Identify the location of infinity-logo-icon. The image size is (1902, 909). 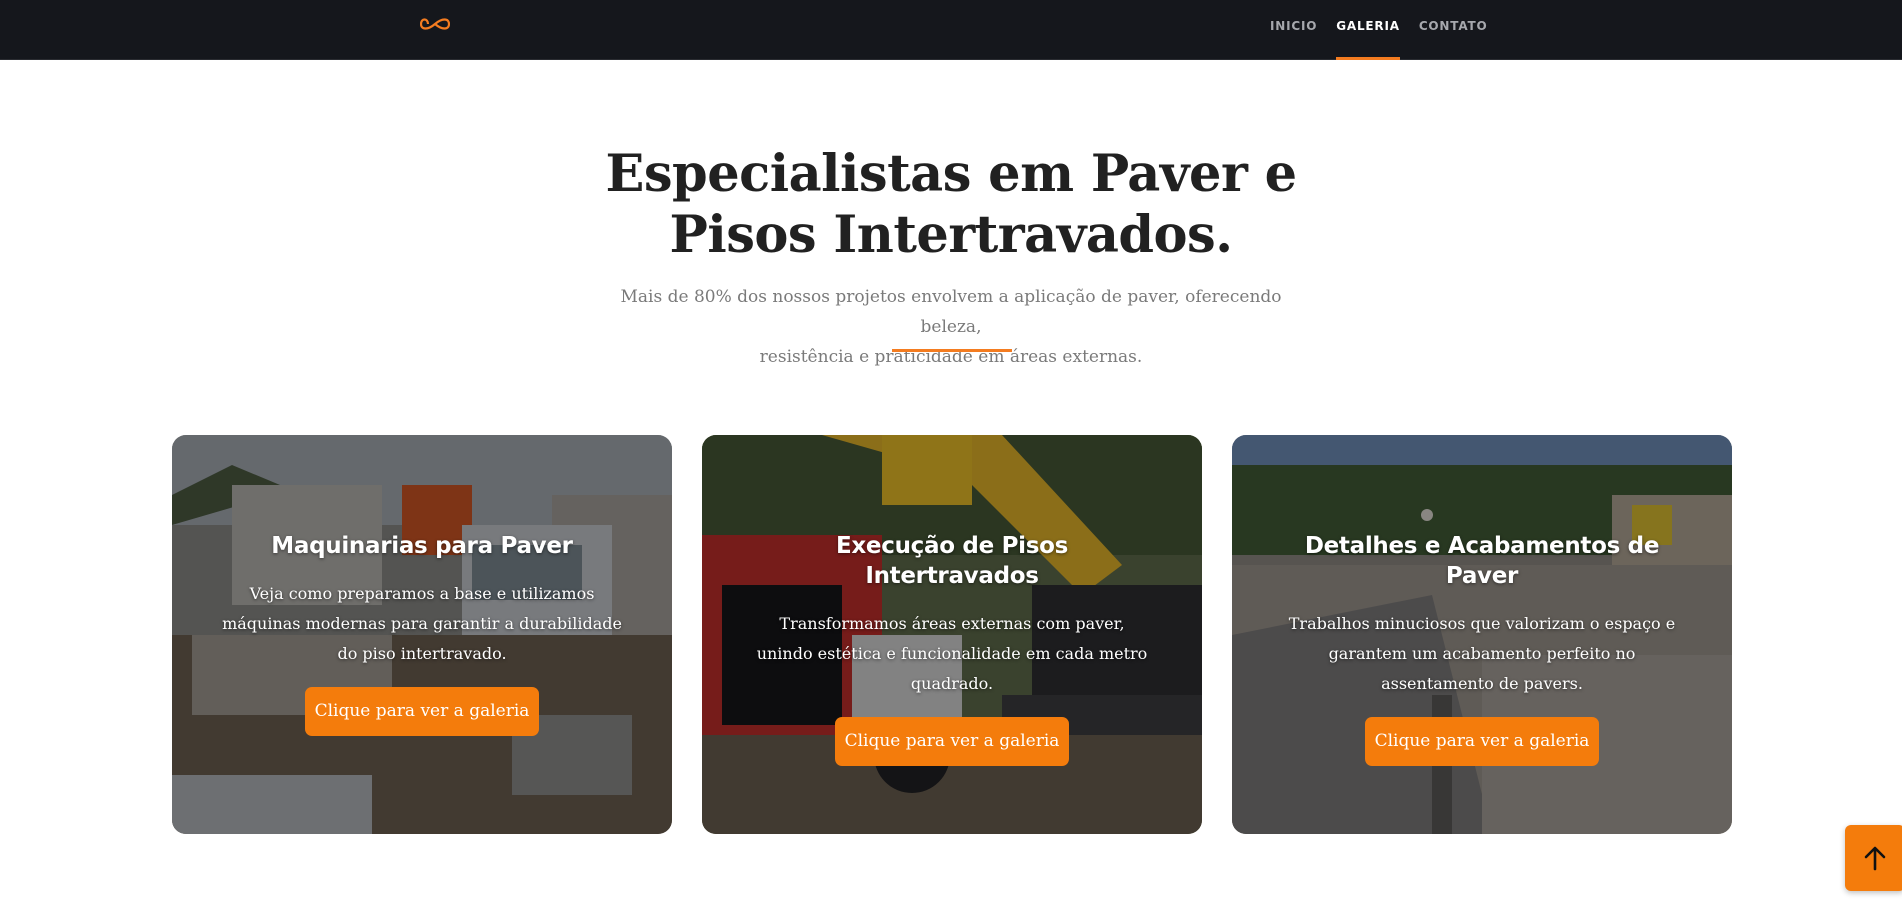
(435, 24).